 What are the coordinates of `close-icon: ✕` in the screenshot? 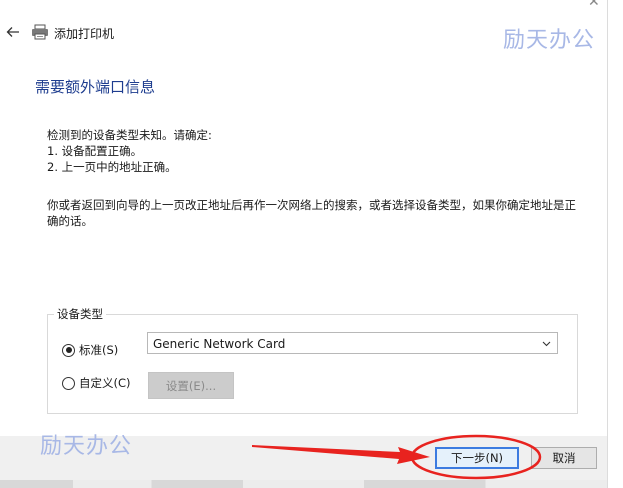 It's located at (594, 5).